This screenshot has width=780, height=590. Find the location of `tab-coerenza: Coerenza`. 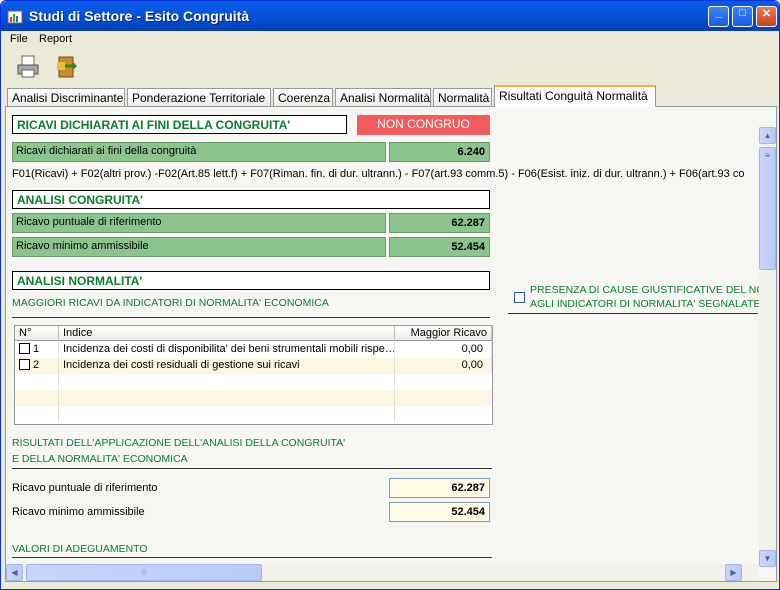

tab-coerenza: Coerenza is located at coordinates (303, 97).